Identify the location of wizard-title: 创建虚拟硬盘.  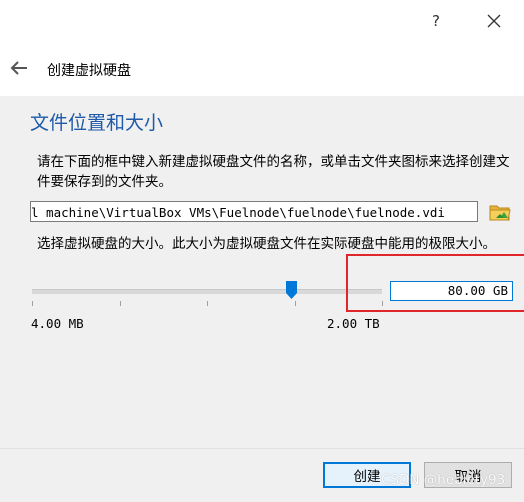
(89, 71).